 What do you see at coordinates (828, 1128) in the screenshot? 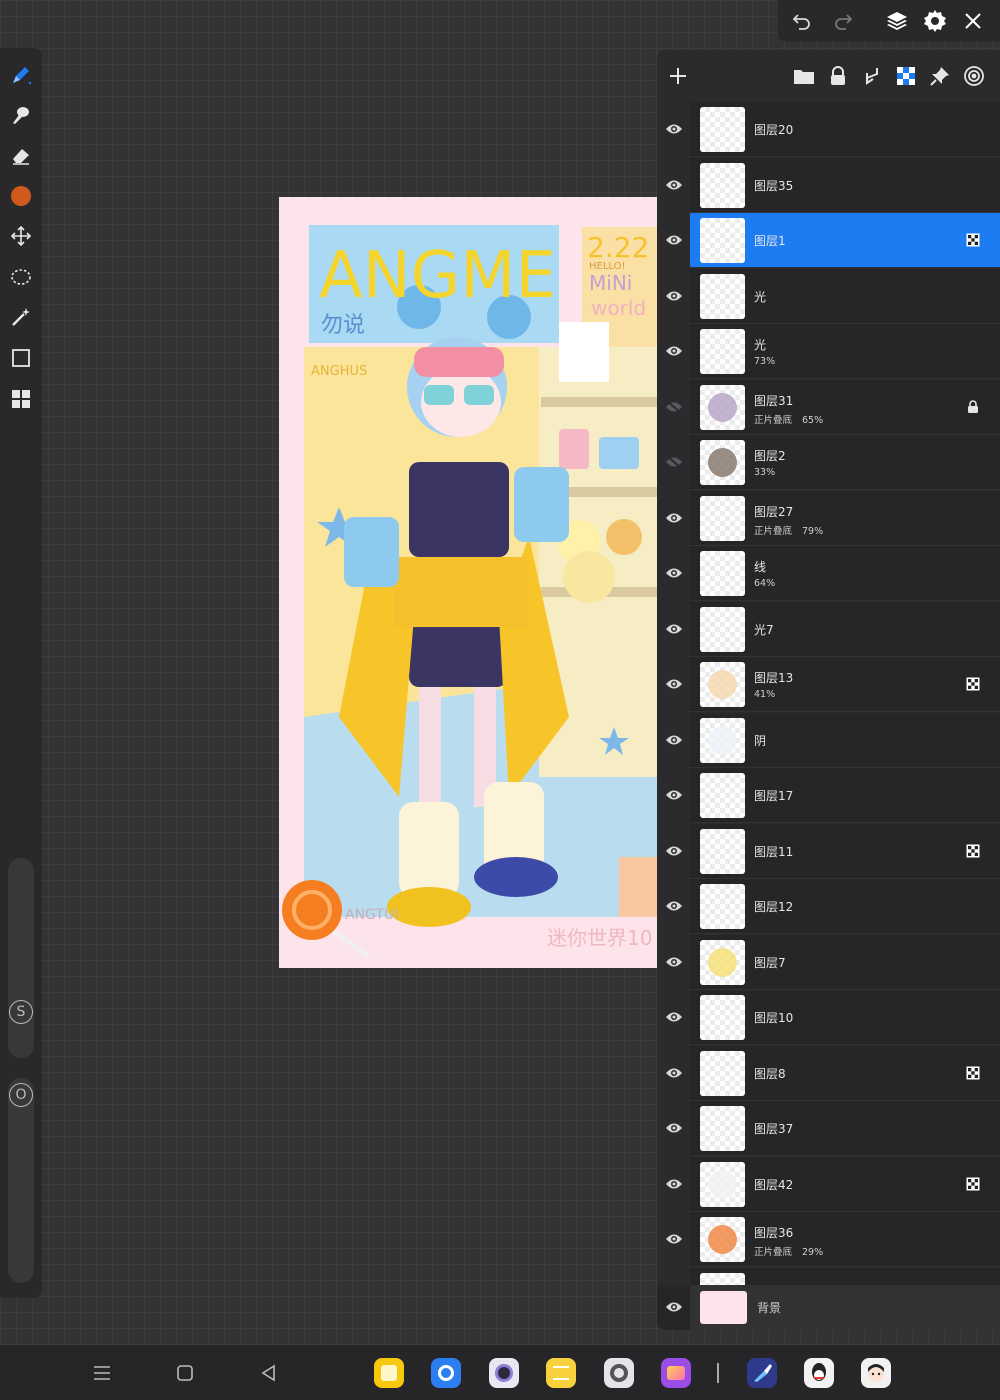
I see `layer-row: 图层37` at bounding box center [828, 1128].